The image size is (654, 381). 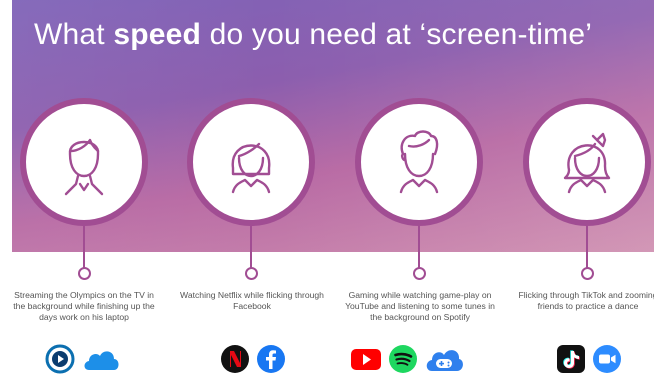 I want to click on page-title: What speed do you need at ‘screen-time’, so click(x=313, y=34).